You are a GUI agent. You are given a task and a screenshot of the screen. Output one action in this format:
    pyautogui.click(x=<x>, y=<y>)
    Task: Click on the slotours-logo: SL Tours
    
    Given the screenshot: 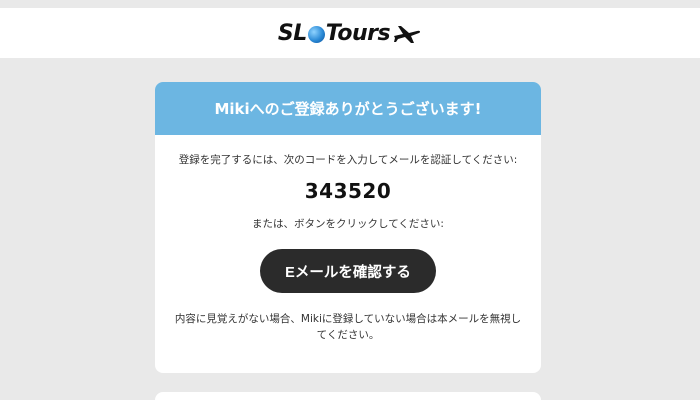 What is the action you would take?
    pyautogui.click(x=350, y=33)
    